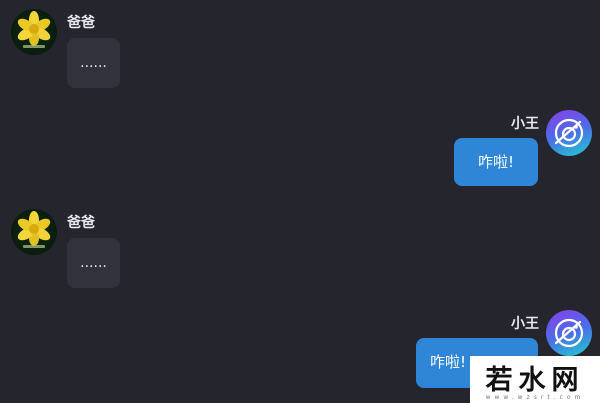 This screenshot has width=600, height=403. I want to click on message-bubble: 咋啦!, so click(496, 162).